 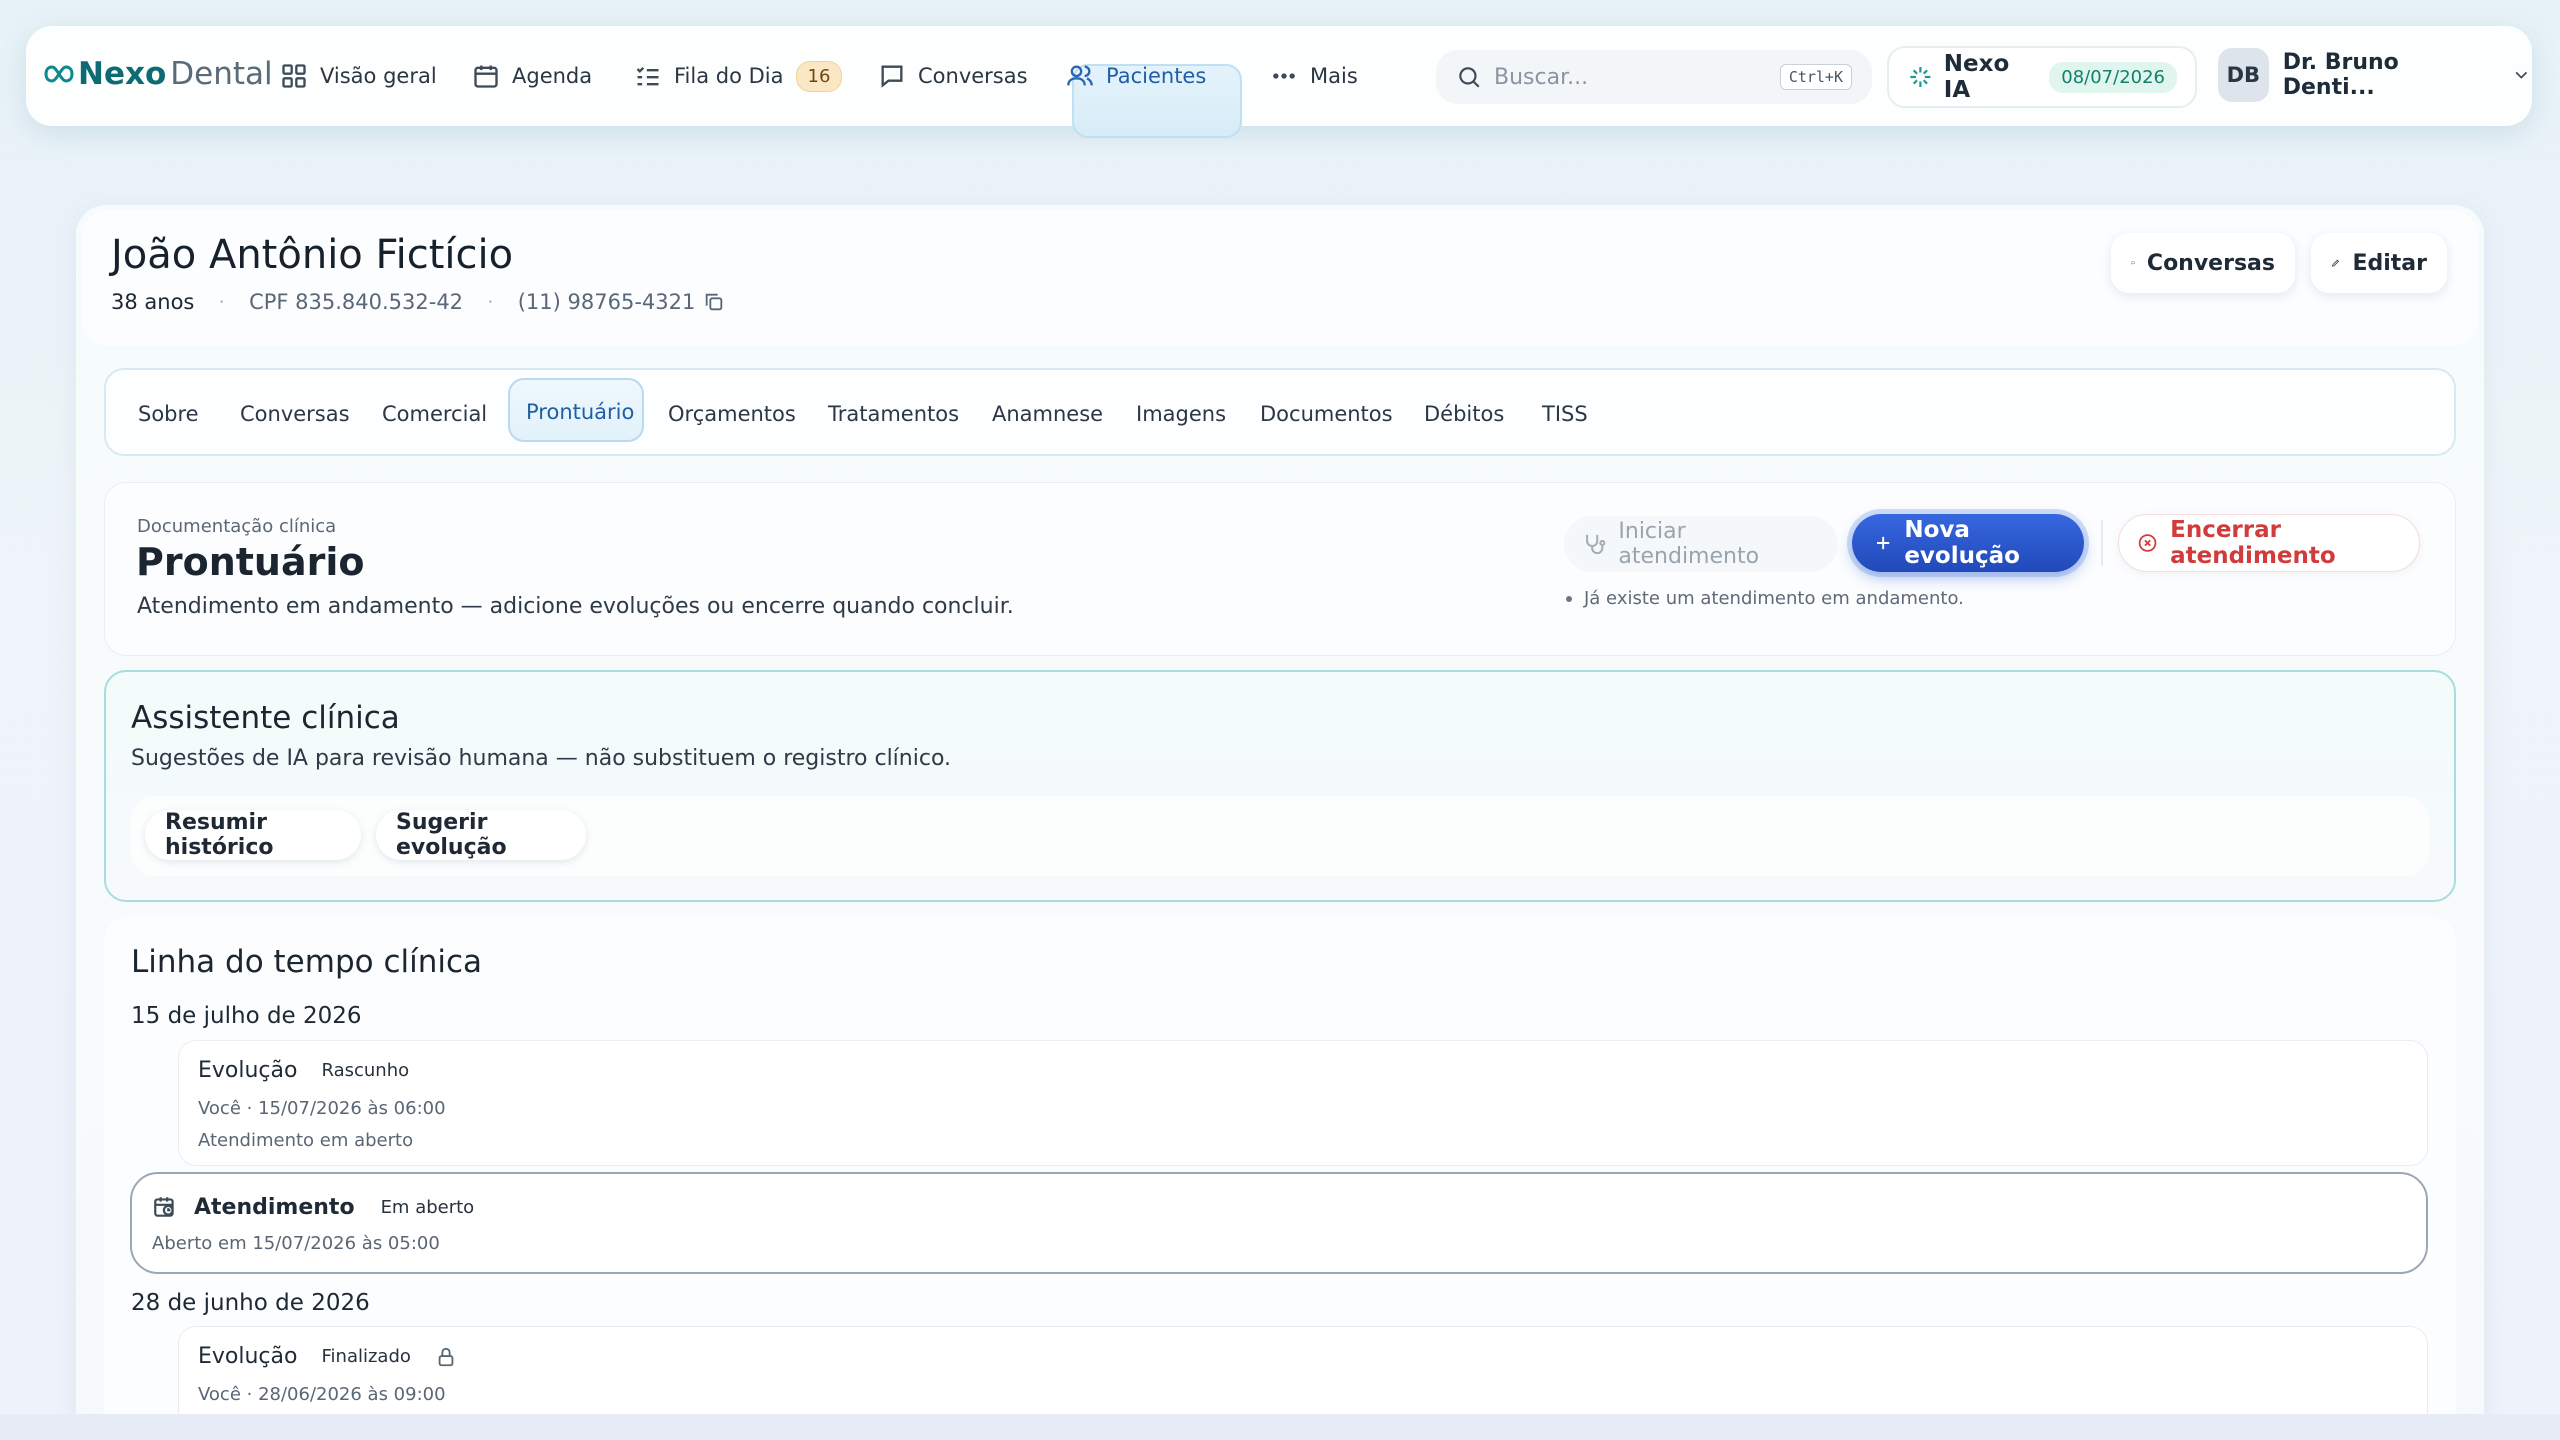 I want to click on infinity-logo-icon, so click(x=59, y=74).